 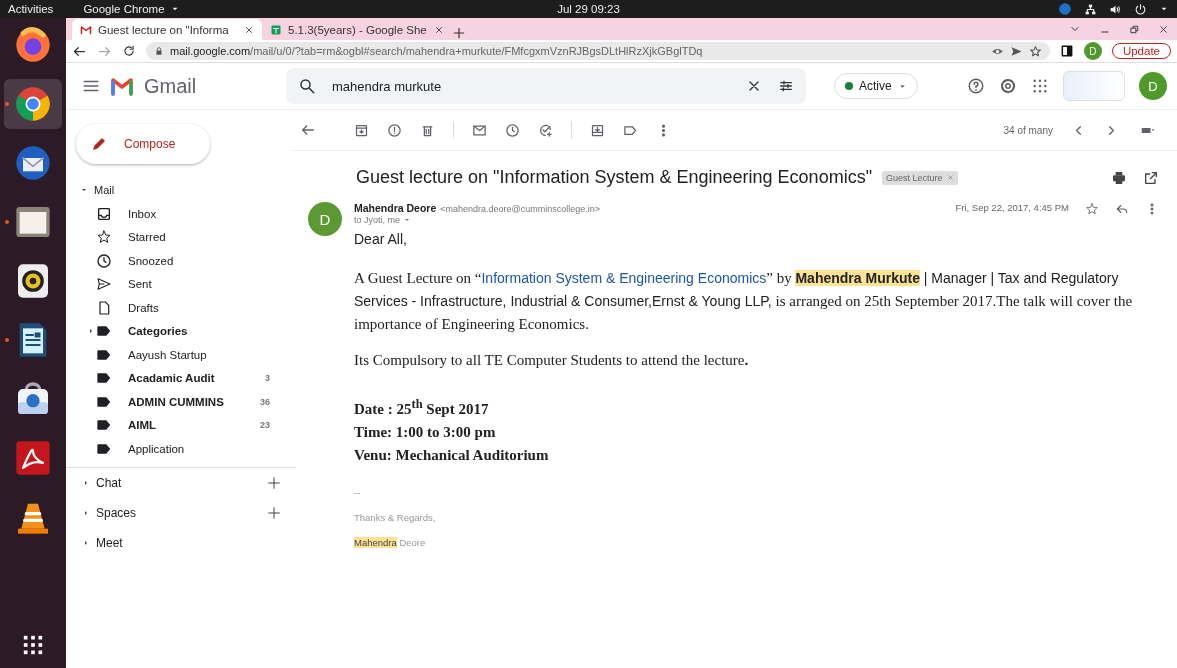 I want to click on clock: Jul 29 09:23, so click(x=588, y=9).